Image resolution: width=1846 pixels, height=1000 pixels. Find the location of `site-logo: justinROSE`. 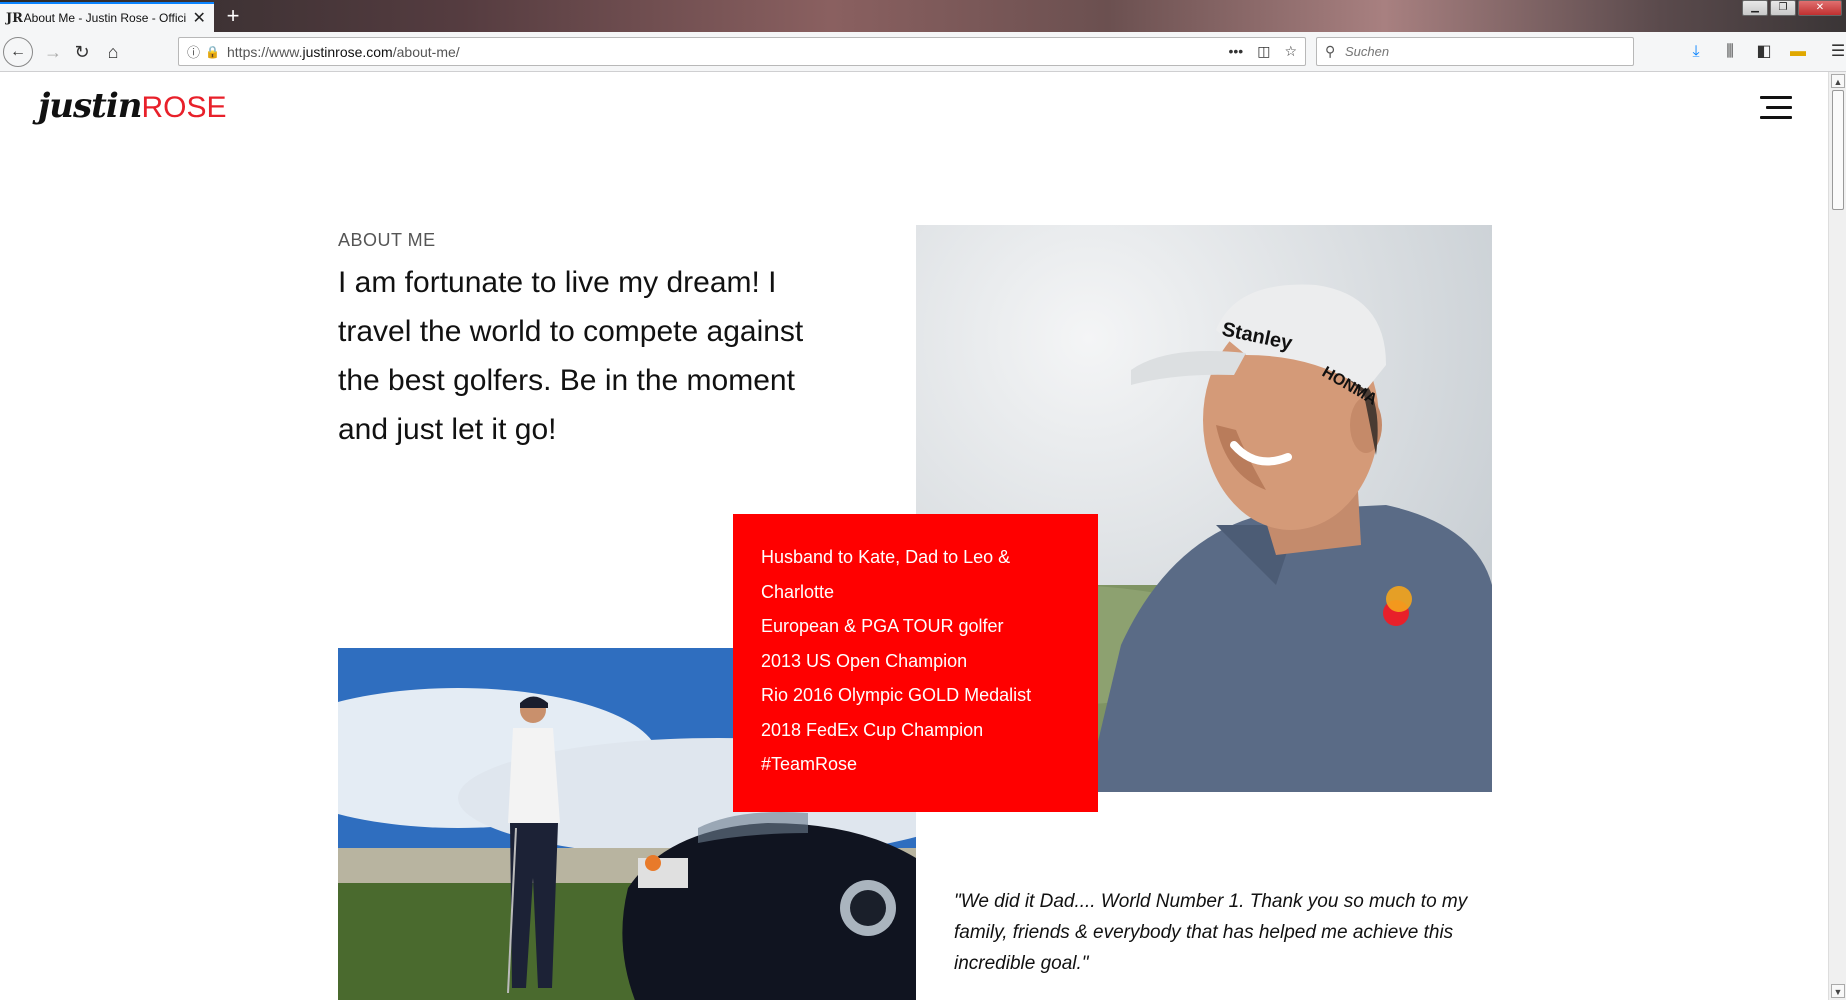

site-logo: justinROSE is located at coordinates (132, 106).